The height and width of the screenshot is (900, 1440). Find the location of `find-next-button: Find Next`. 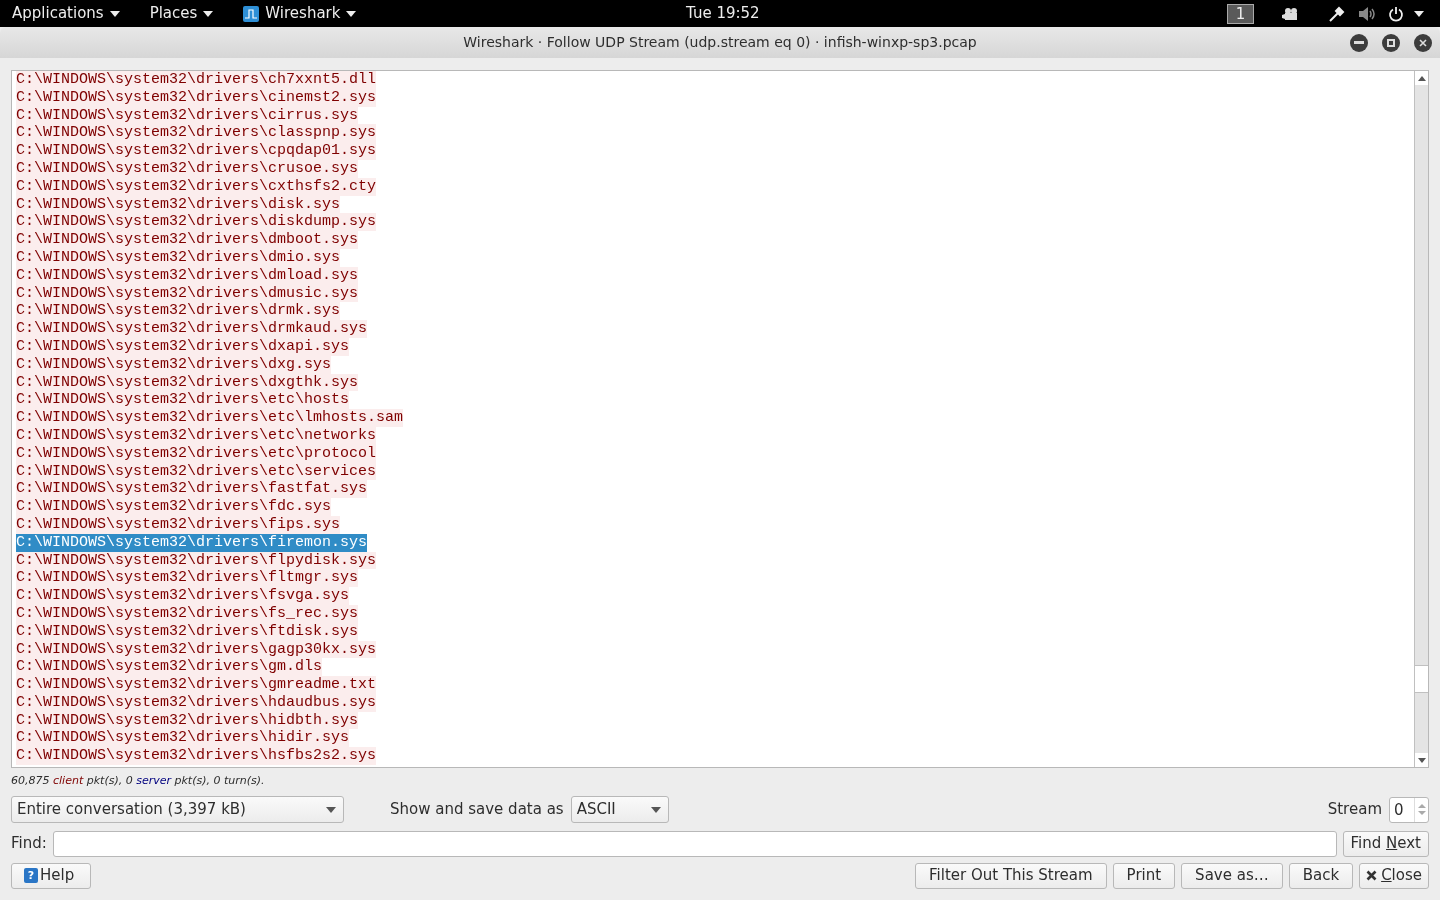

find-next-button: Find Next is located at coordinates (1385, 843).